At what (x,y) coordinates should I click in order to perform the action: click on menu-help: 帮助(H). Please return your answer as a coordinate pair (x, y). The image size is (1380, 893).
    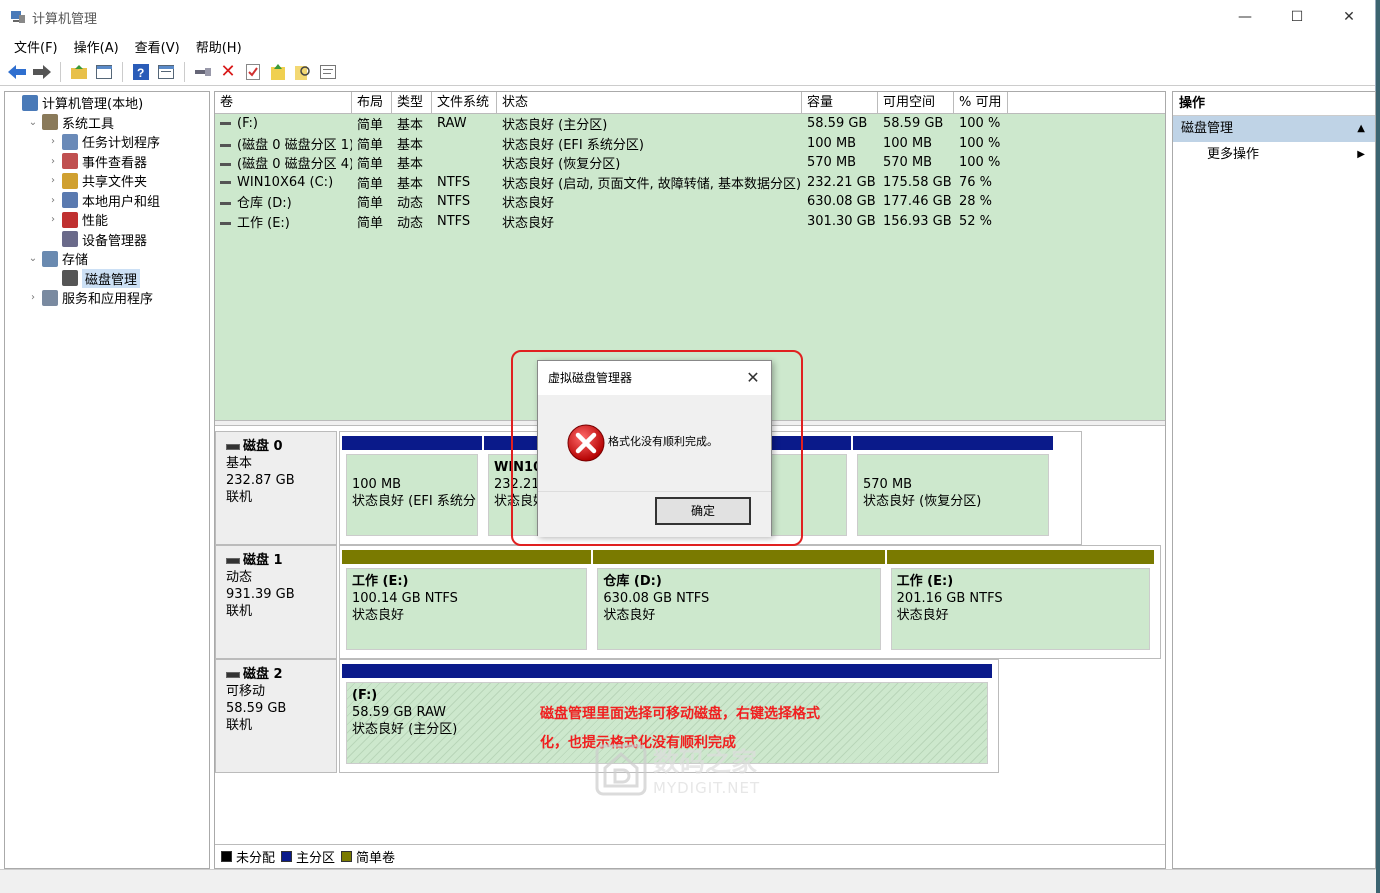
    Looking at the image, I should click on (219, 46).